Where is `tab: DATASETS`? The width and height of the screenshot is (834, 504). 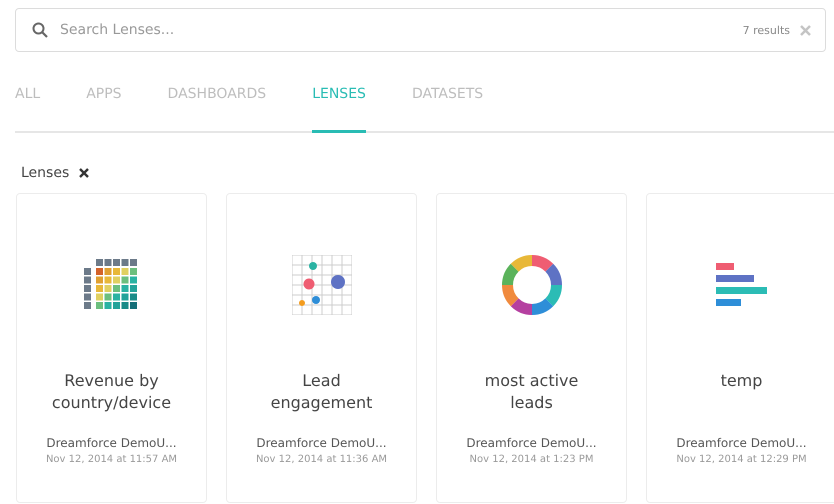
tab: DATASETS is located at coordinates (448, 107).